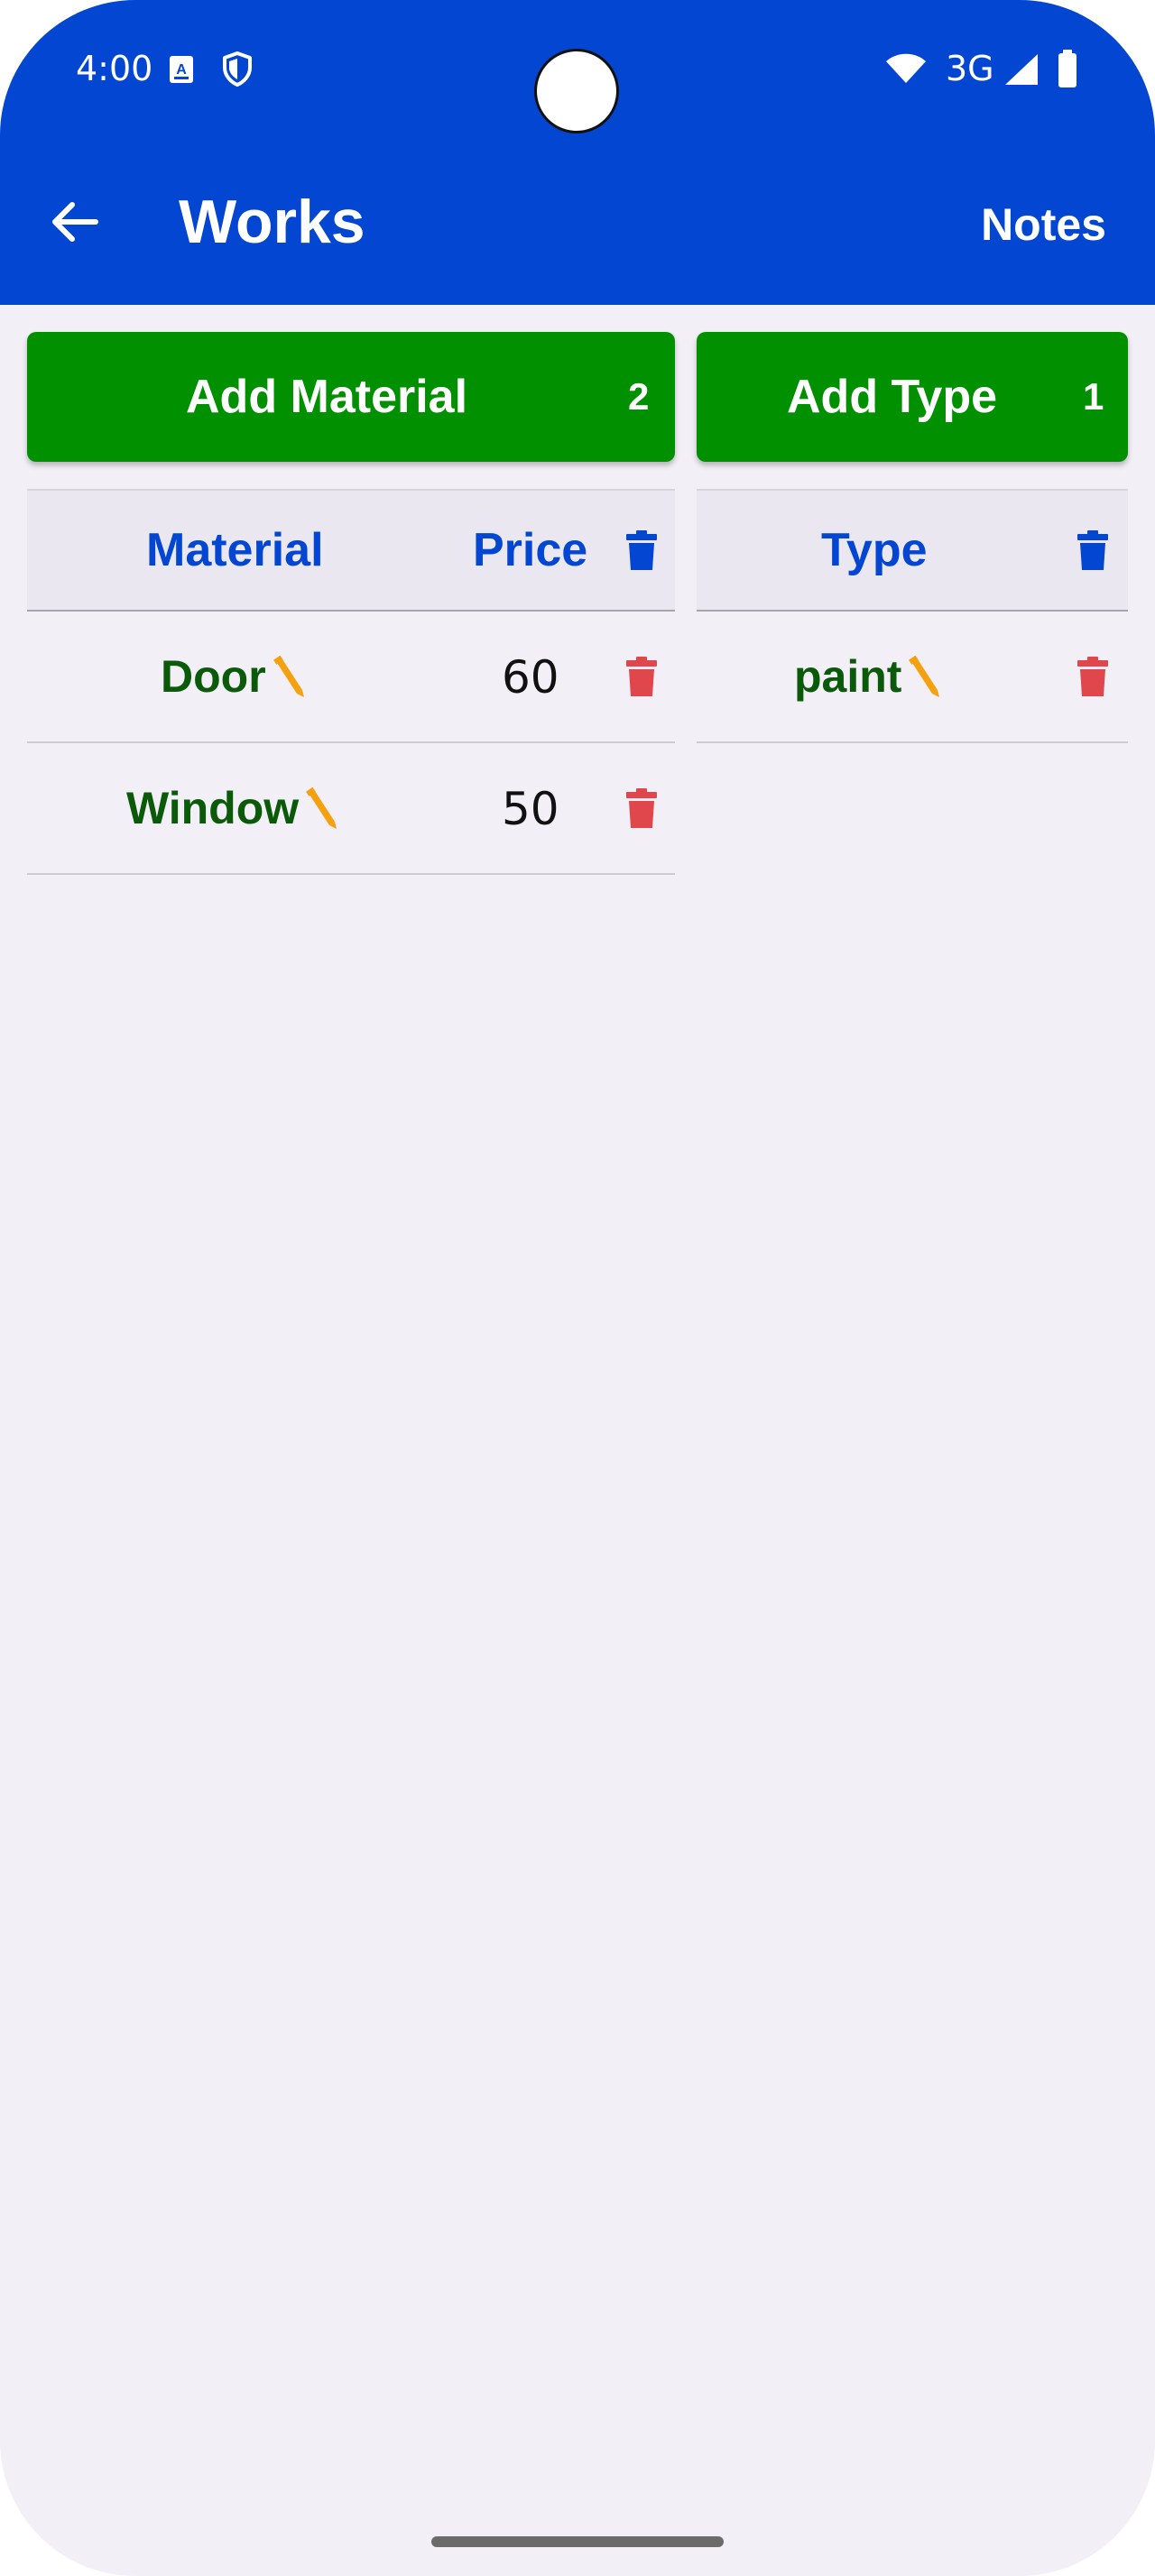  I want to click on type-count-badge: 1, so click(1093, 397).